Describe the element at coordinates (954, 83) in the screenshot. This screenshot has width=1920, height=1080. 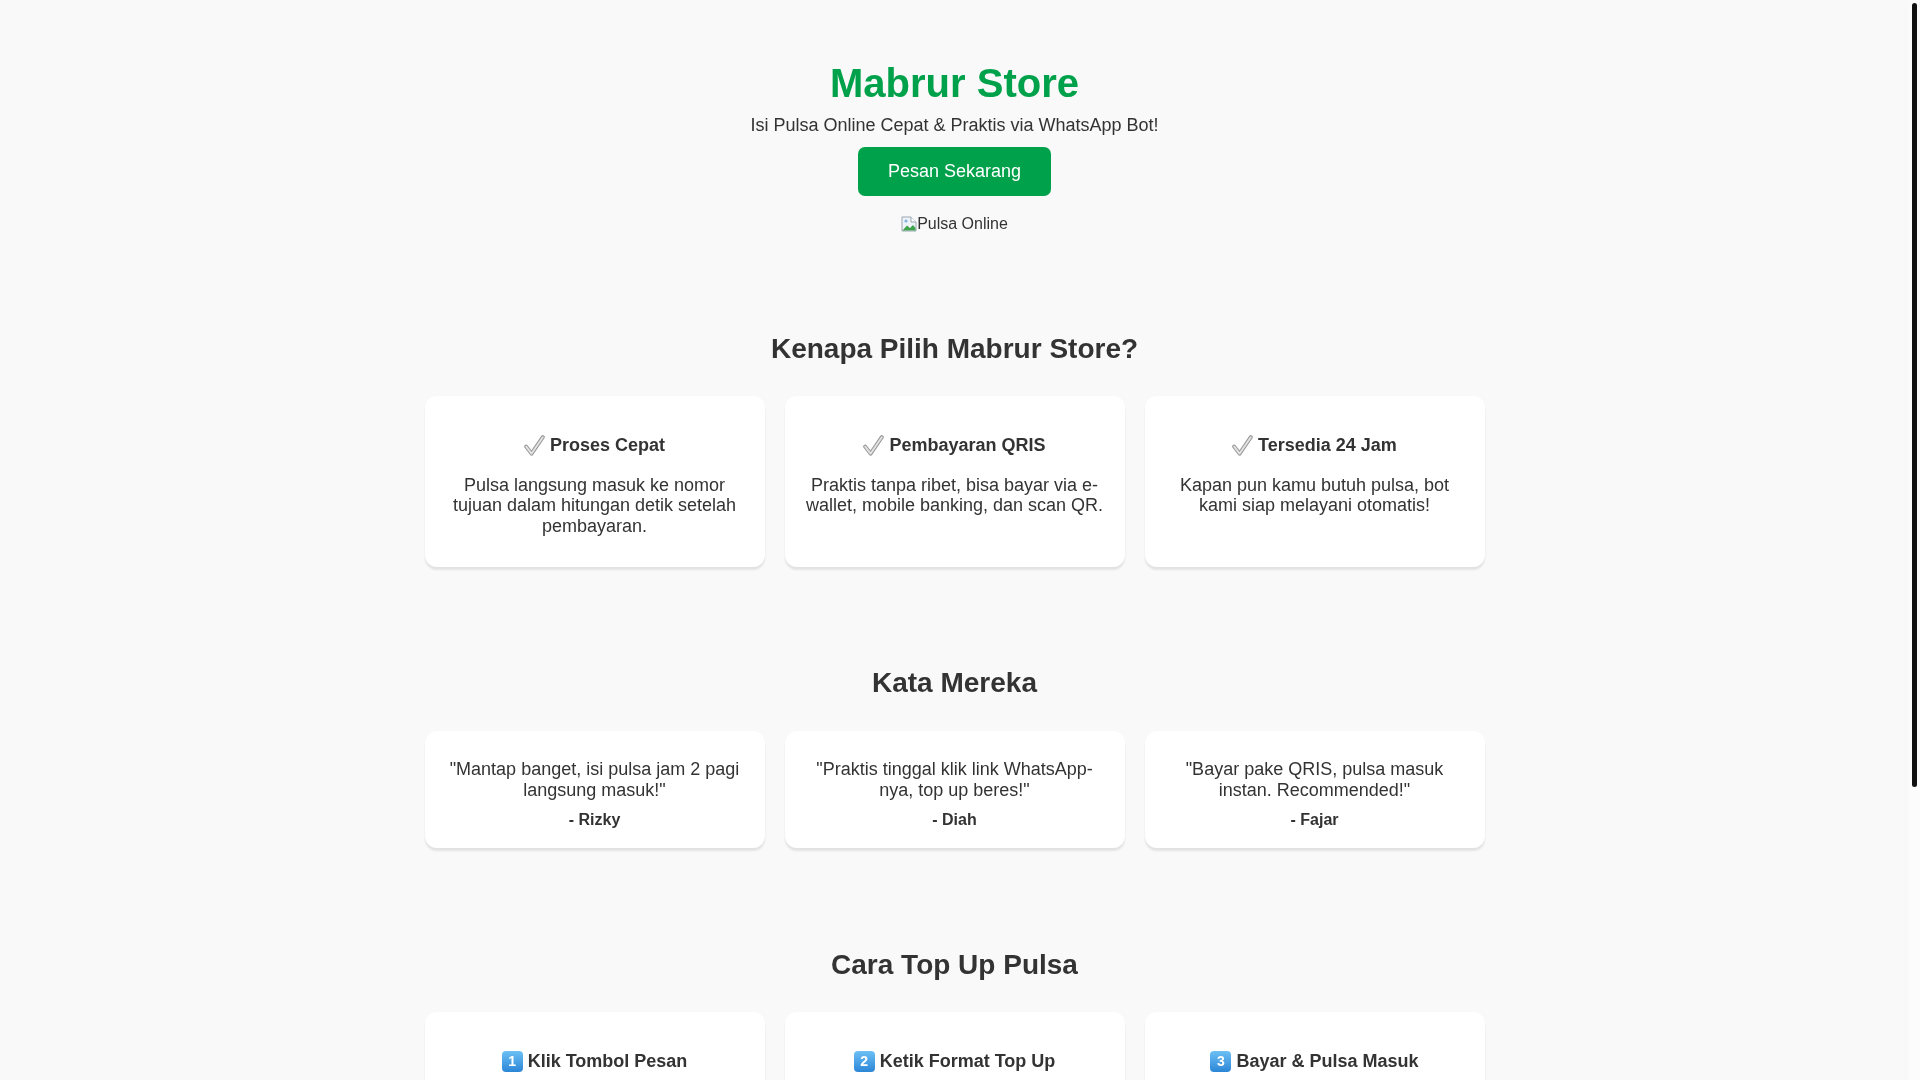
I see `store-title: Mabrur Store` at that location.